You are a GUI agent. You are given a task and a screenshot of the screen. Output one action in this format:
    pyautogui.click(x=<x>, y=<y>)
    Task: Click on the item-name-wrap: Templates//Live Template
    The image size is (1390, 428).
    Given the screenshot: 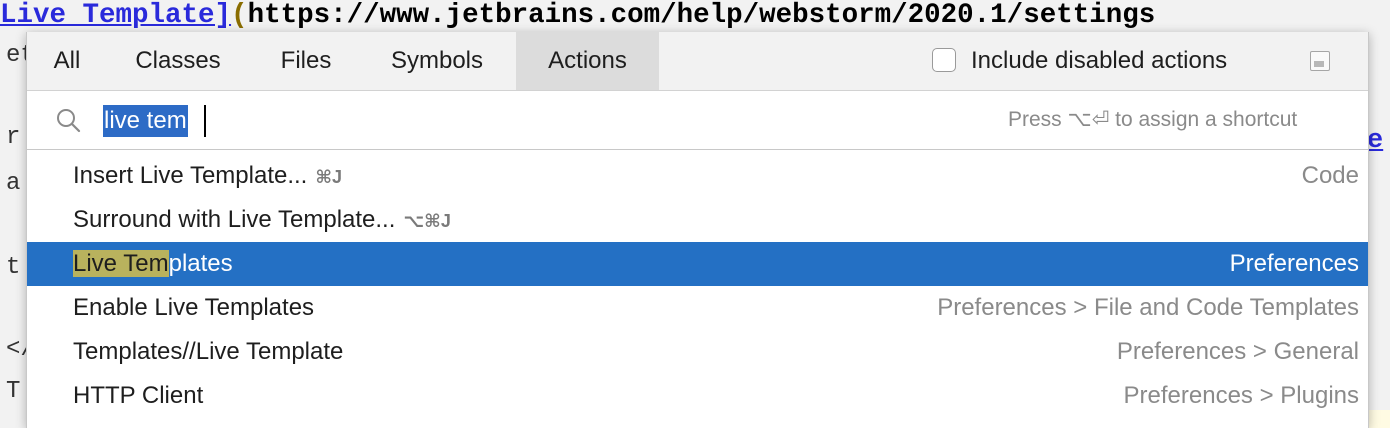 What is the action you would take?
    pyautogui.click(x=208, y=352)
    